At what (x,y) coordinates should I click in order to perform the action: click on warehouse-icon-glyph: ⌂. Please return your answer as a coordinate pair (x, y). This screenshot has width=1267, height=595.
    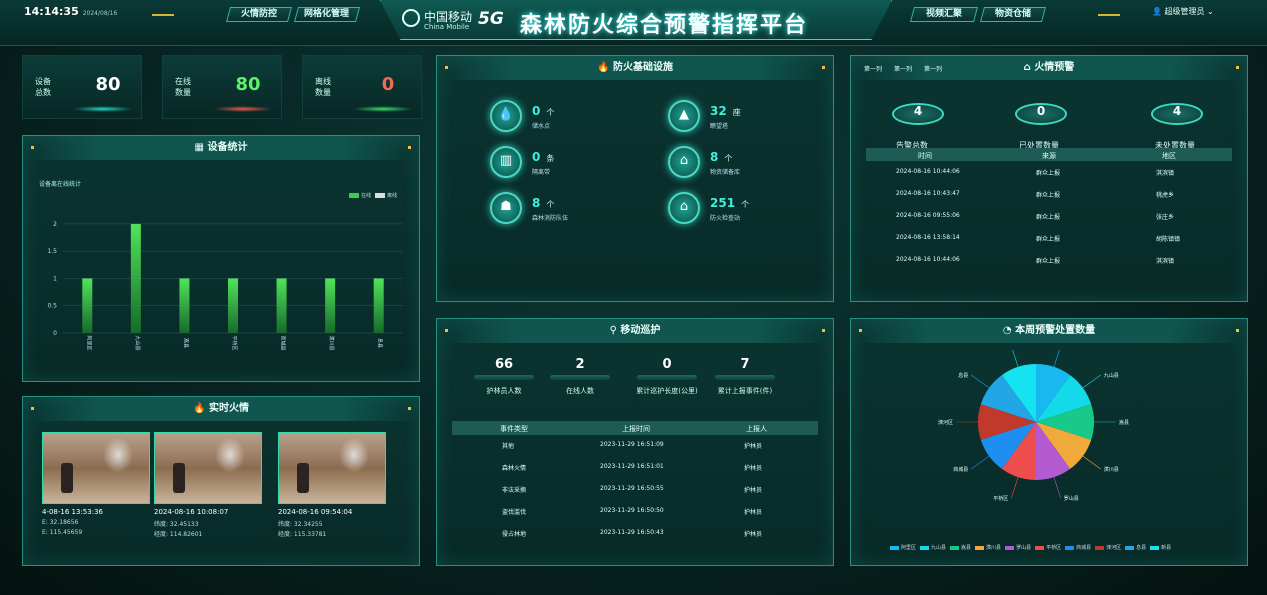
    Looking at the image, I should click on (684, 160).